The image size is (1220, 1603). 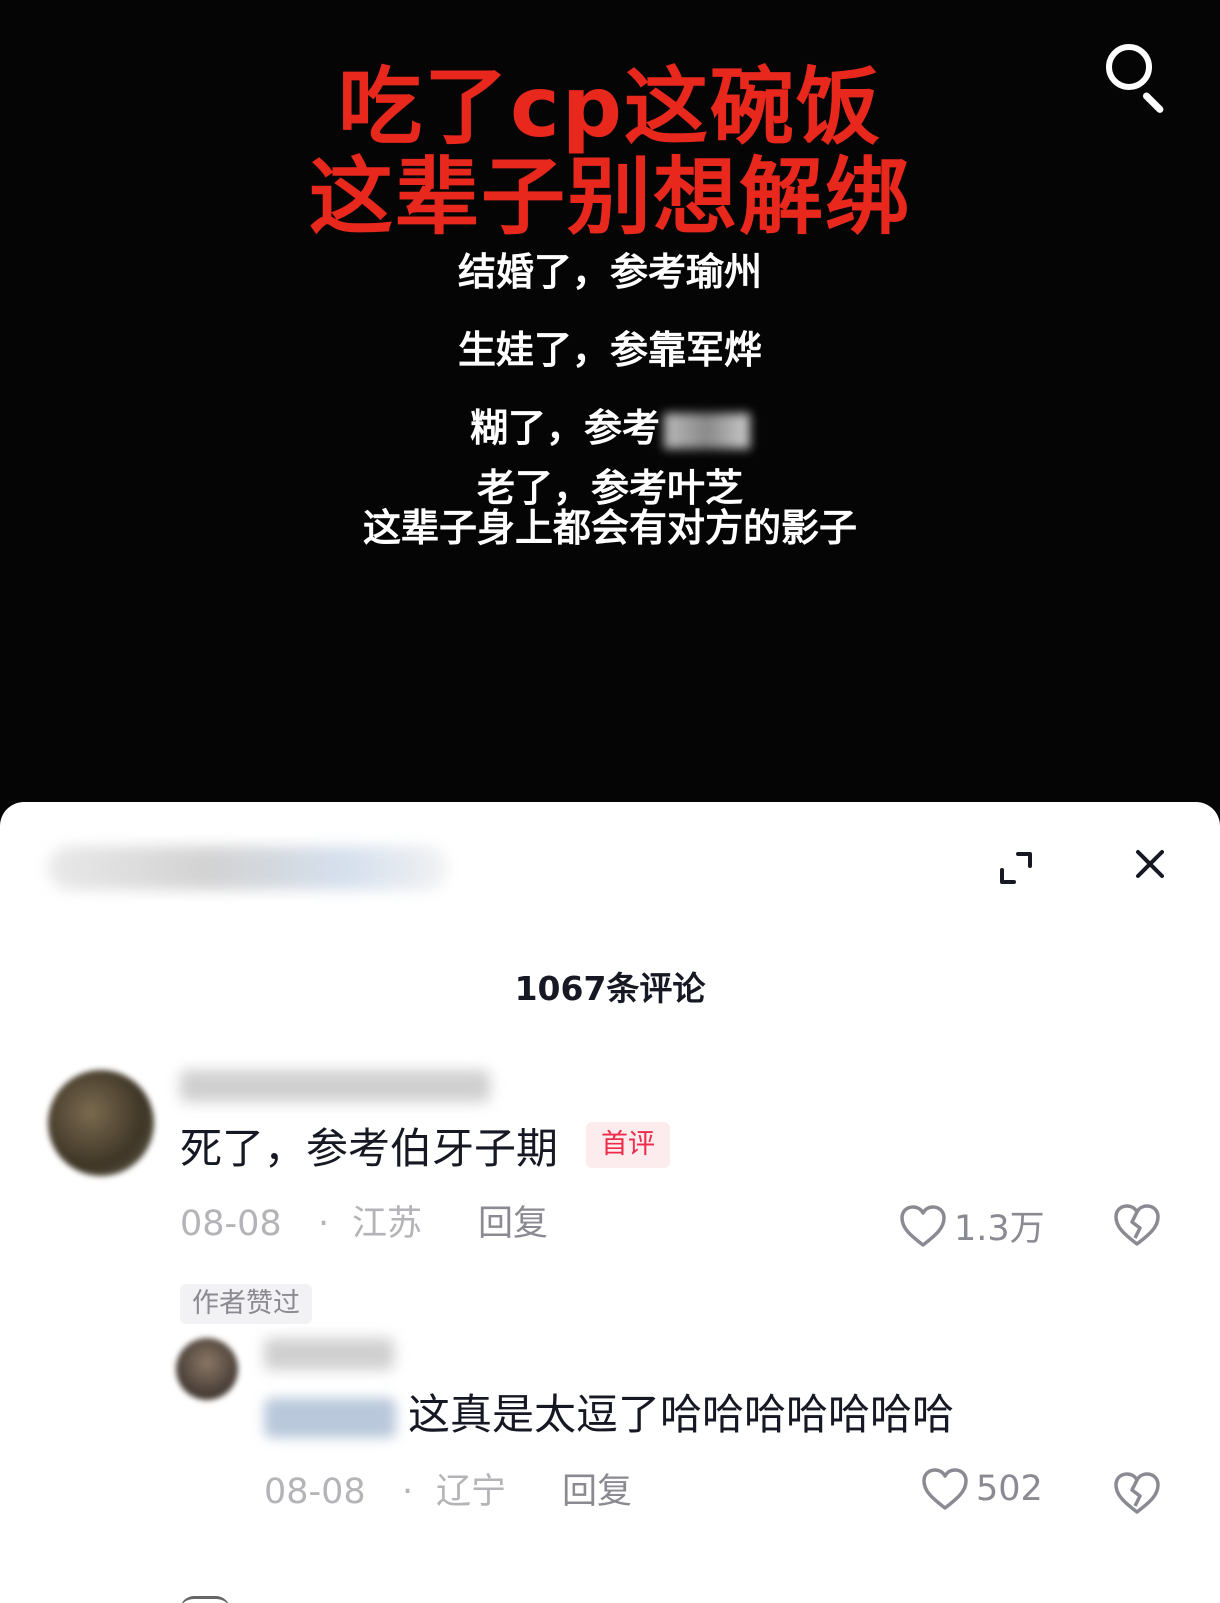 What do you see at coordinates (246, 1304) in the screenshot?
I see `author-liked-badge: 作者赞过` at bounding box center [246, 1304].